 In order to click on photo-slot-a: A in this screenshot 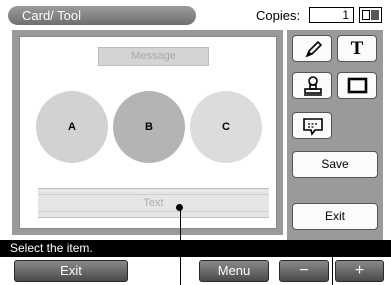, I will do `click(72, 127)`.